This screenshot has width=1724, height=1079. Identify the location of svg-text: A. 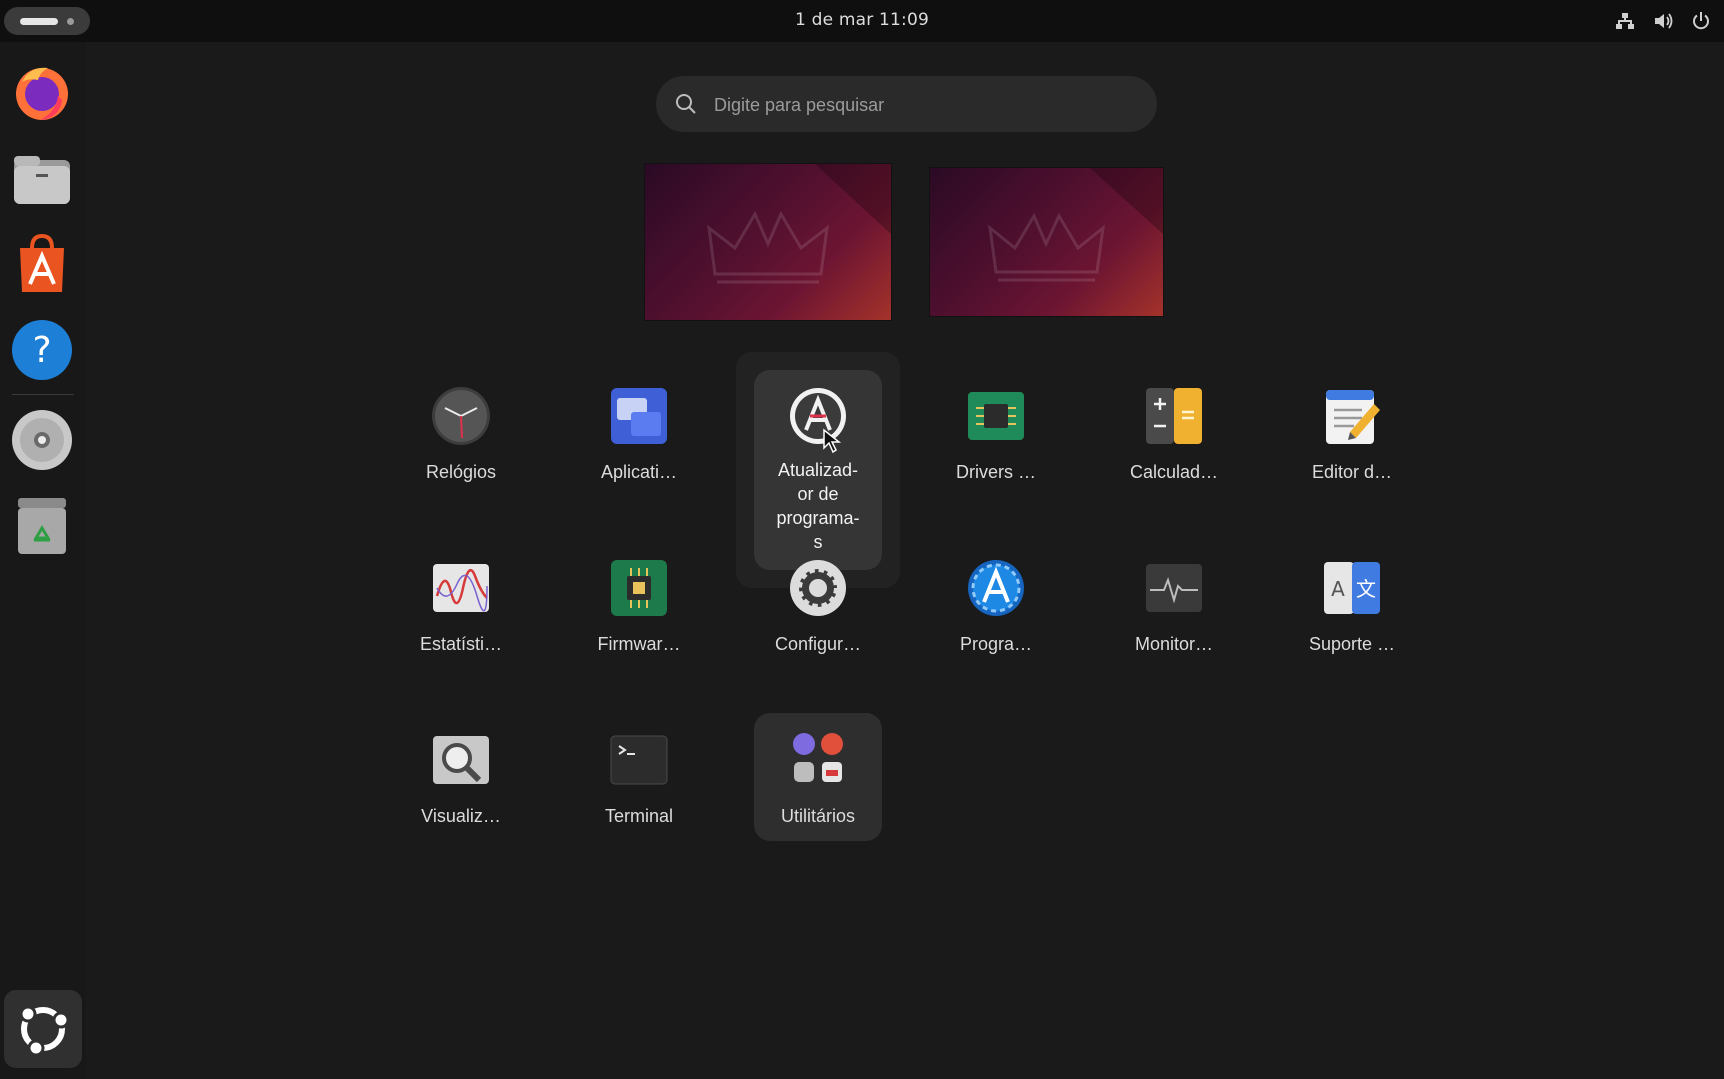
(1338, 589).